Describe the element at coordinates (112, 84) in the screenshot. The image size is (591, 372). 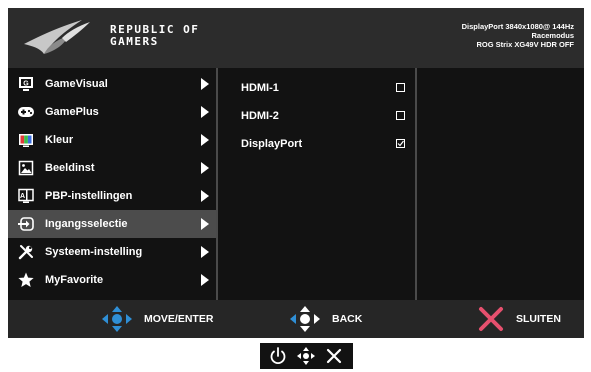
I see `menu-item-gamevisual: G GameVisual` at that location.